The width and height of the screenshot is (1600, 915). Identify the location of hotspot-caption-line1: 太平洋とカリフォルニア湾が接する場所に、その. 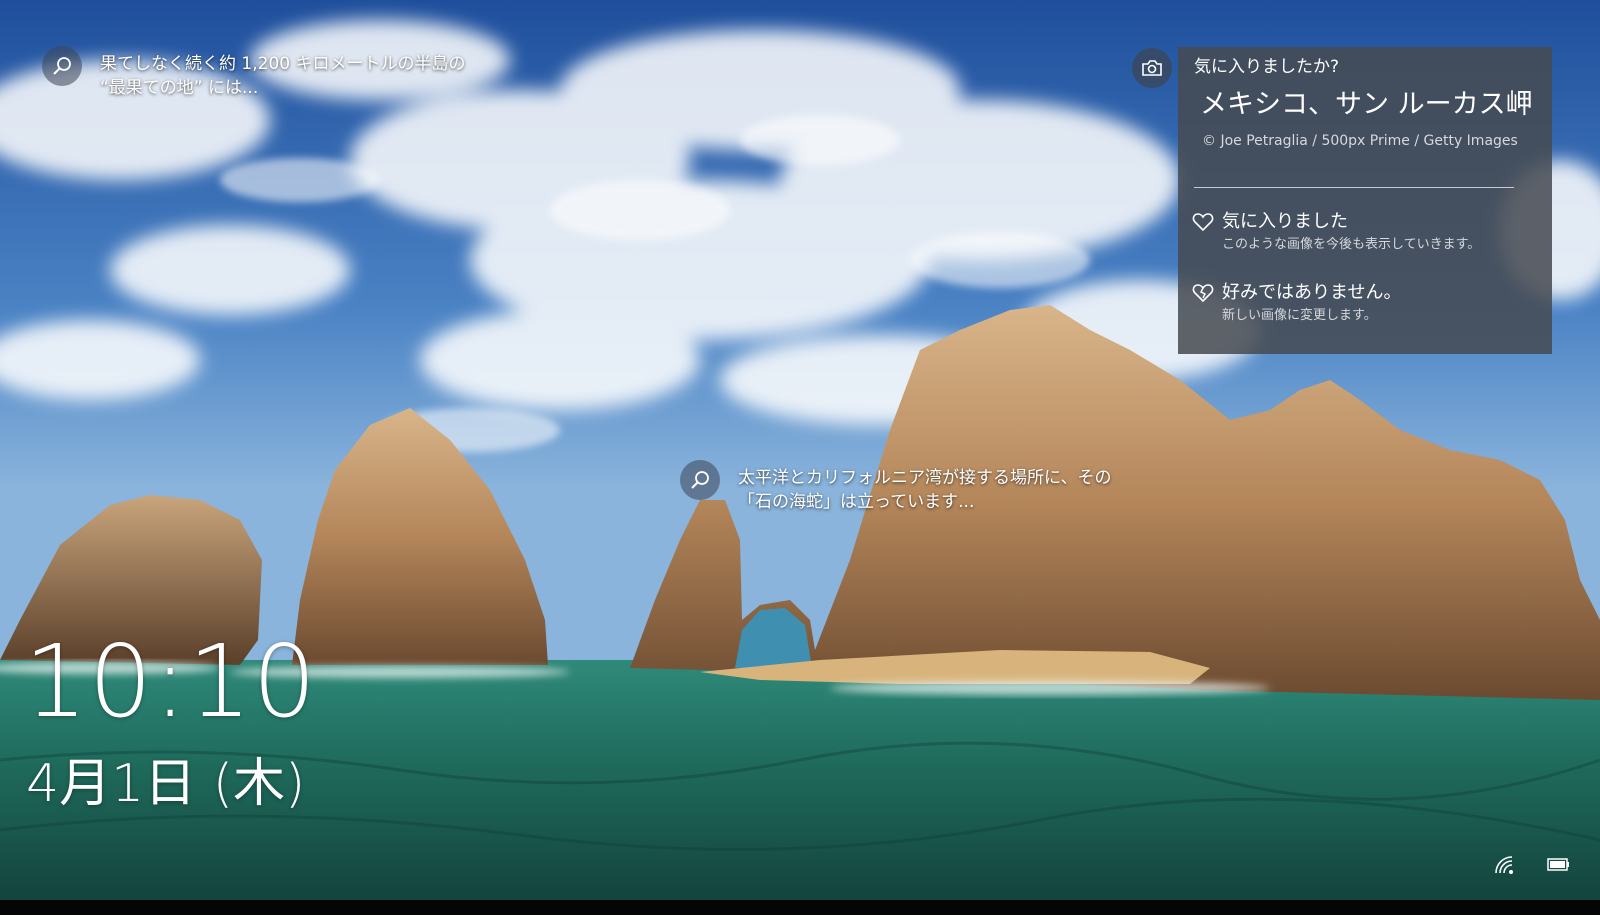
(925, 478).